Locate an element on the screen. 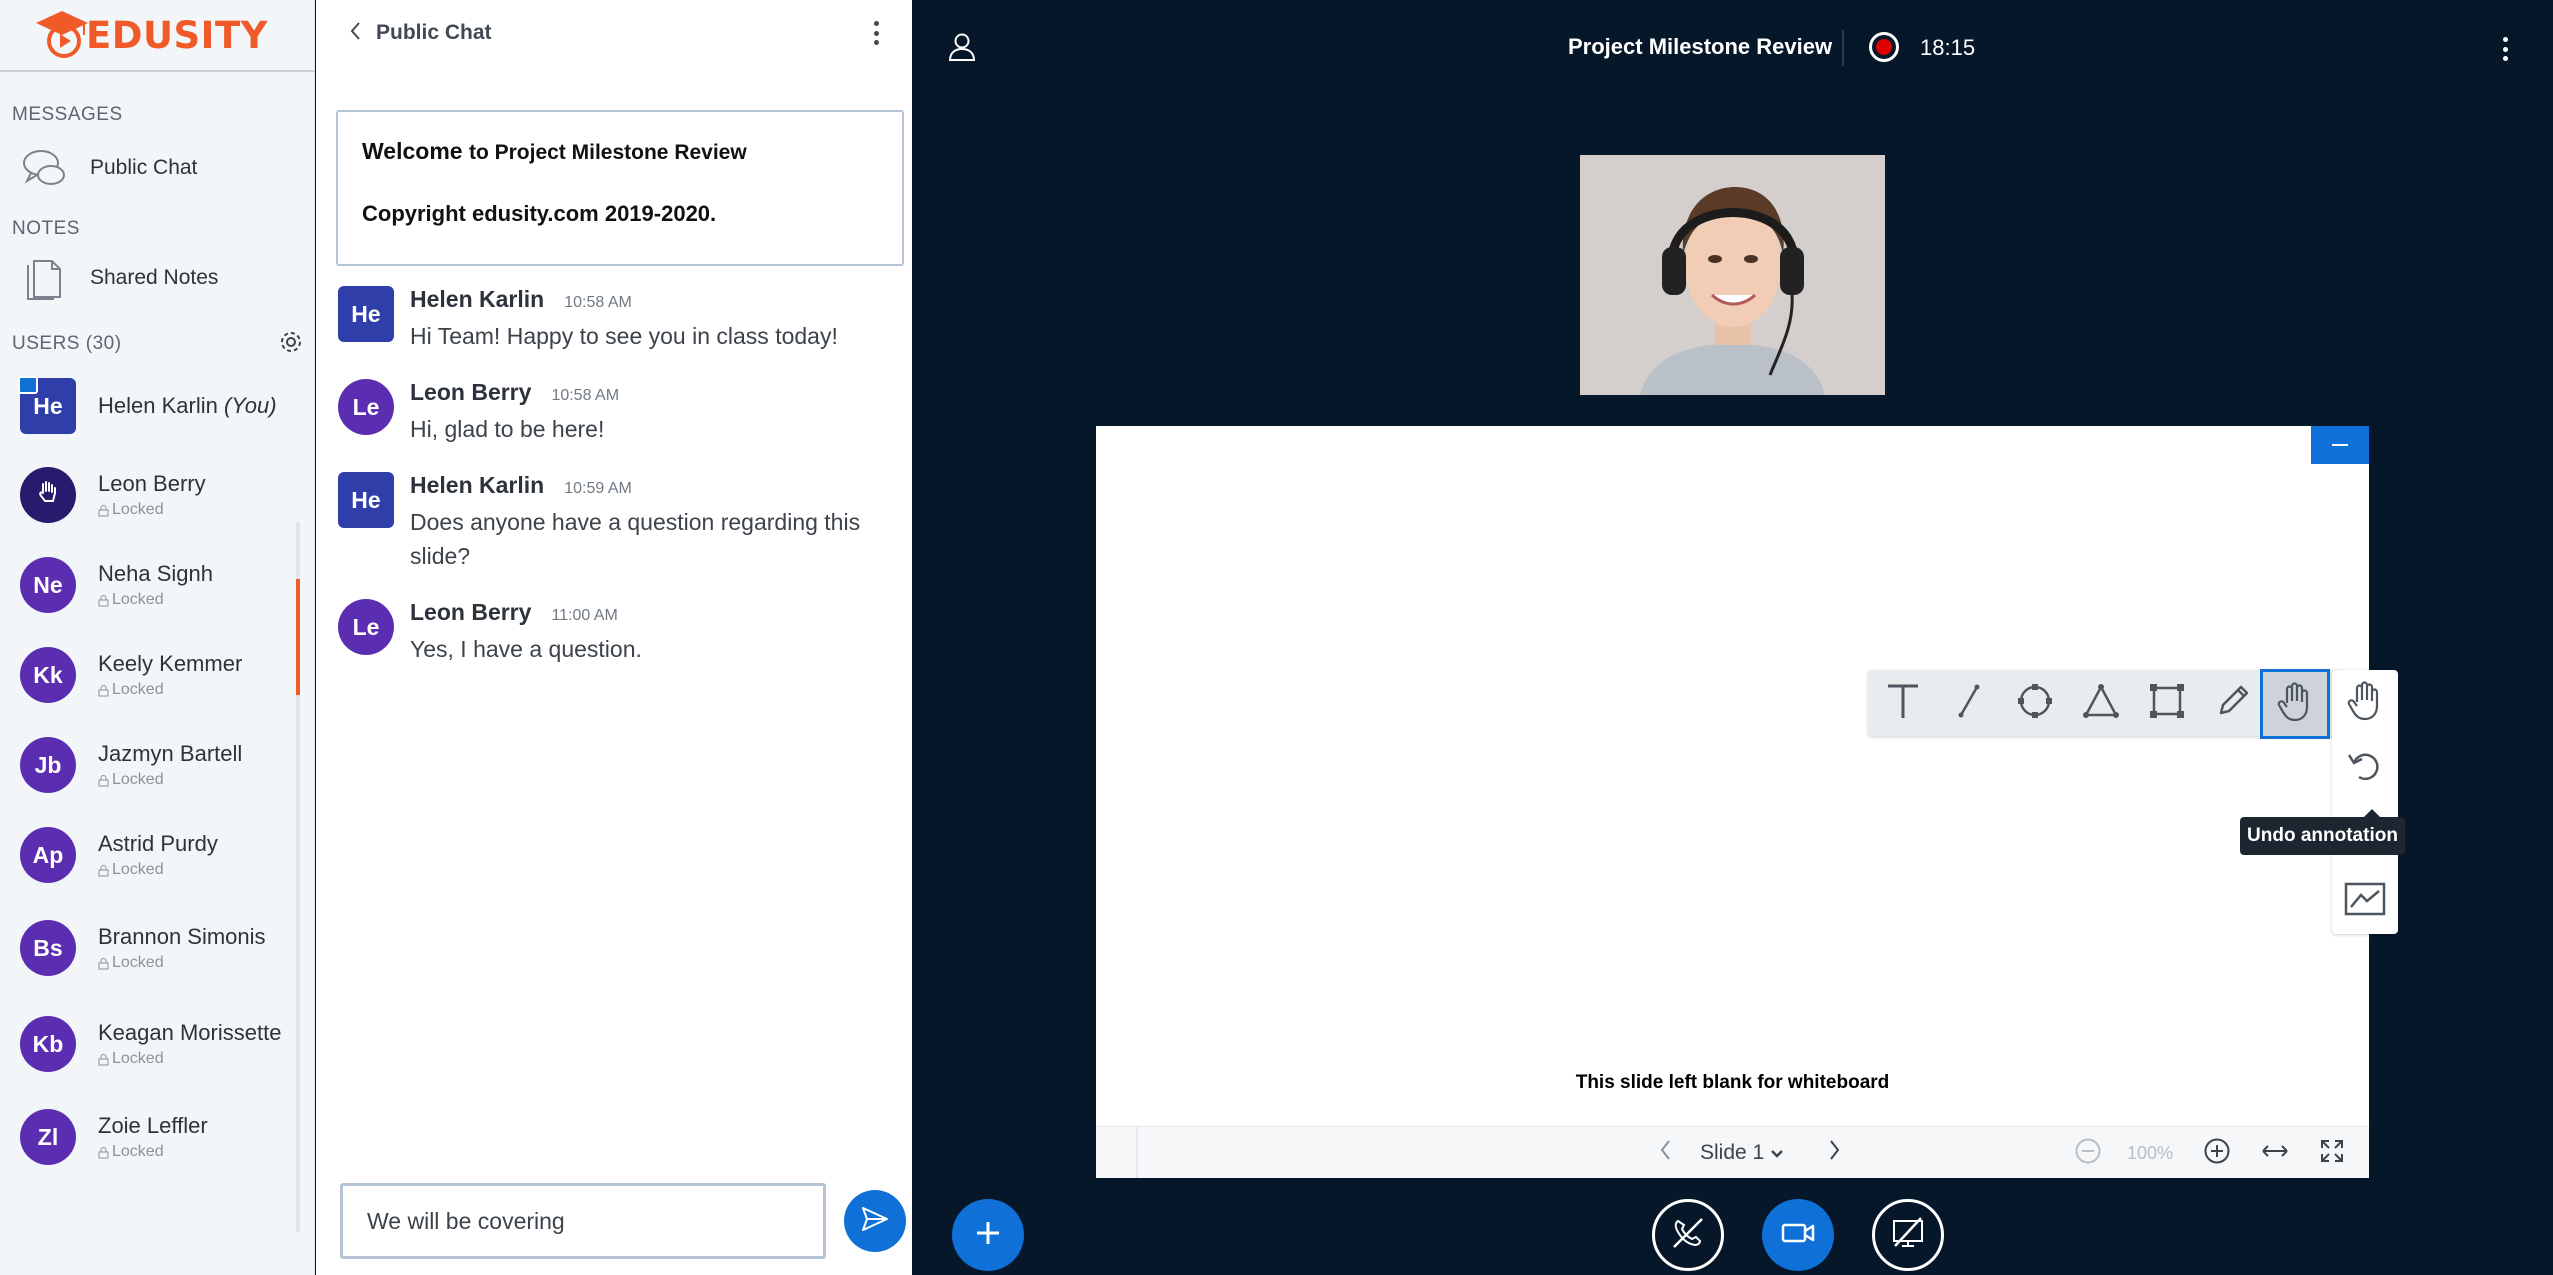  annotation-tool-tray is located at coordinates (2108, 704).